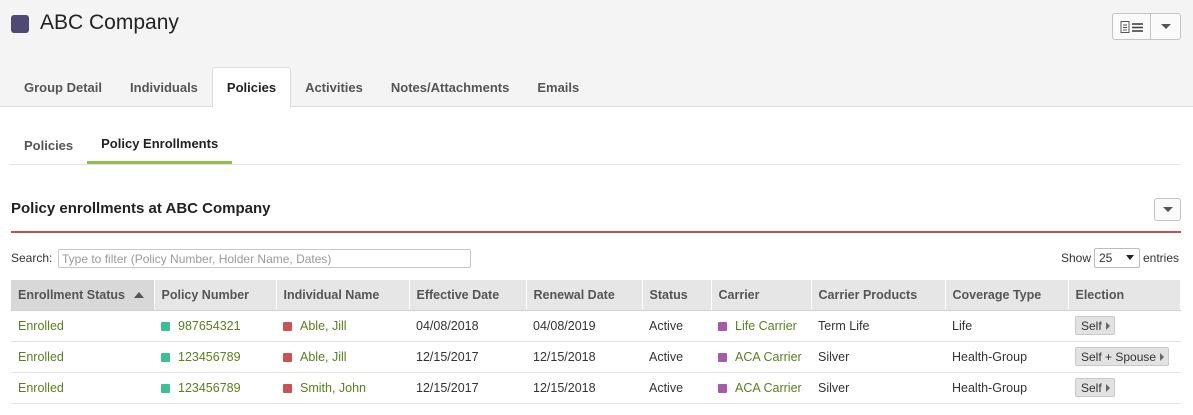 The height and width of the screenshot is (415, 1193). I want to click on col-effective-date: Effective Date, so click(468, 295).